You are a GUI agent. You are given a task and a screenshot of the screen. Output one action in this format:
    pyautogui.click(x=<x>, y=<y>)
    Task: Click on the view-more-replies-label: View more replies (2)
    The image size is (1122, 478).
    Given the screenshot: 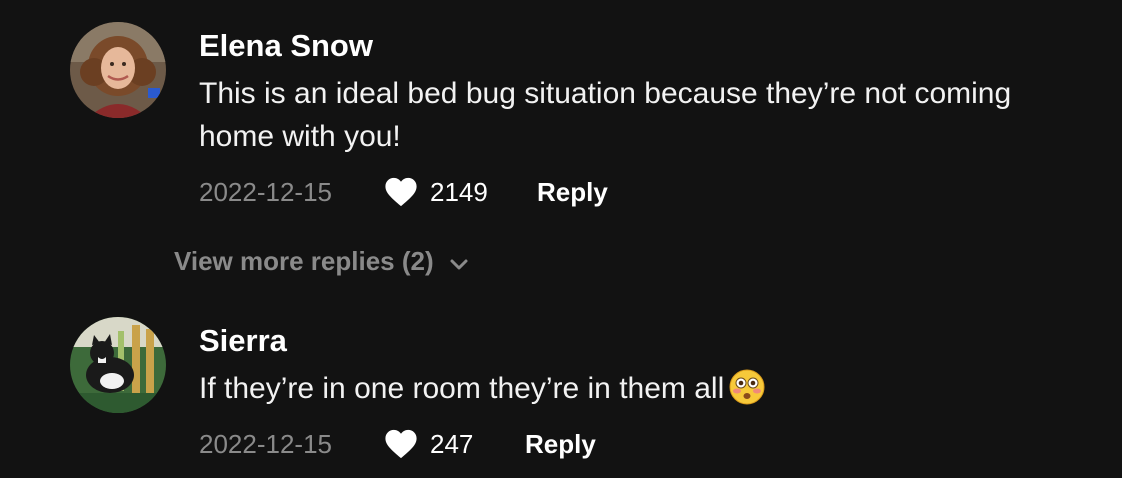 What is the action you would take?
    pyautogui.click(x=304, y=261)
    